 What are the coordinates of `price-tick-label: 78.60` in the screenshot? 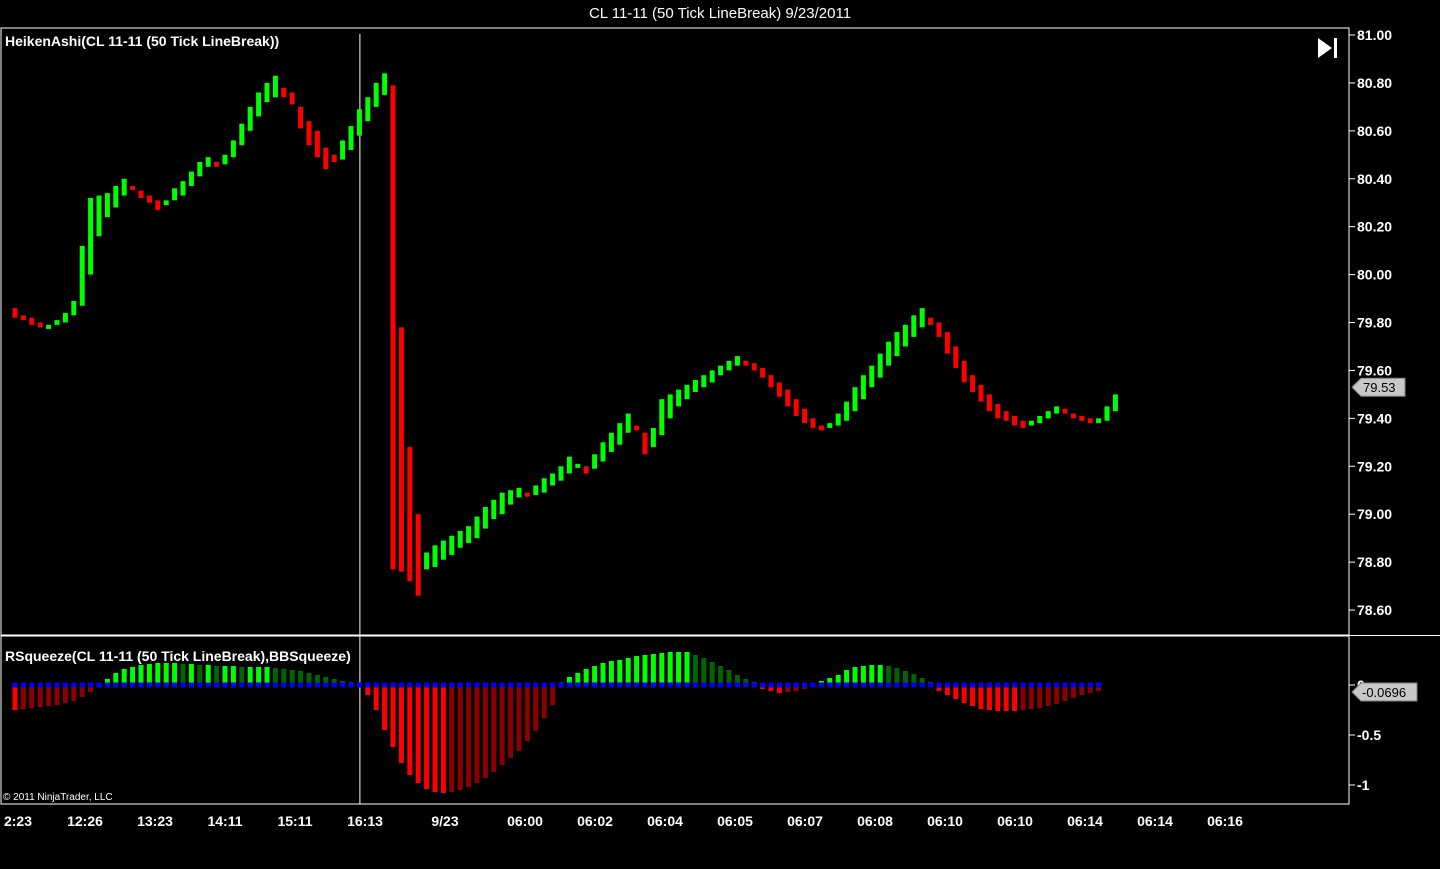 It's located at (1374, 610).